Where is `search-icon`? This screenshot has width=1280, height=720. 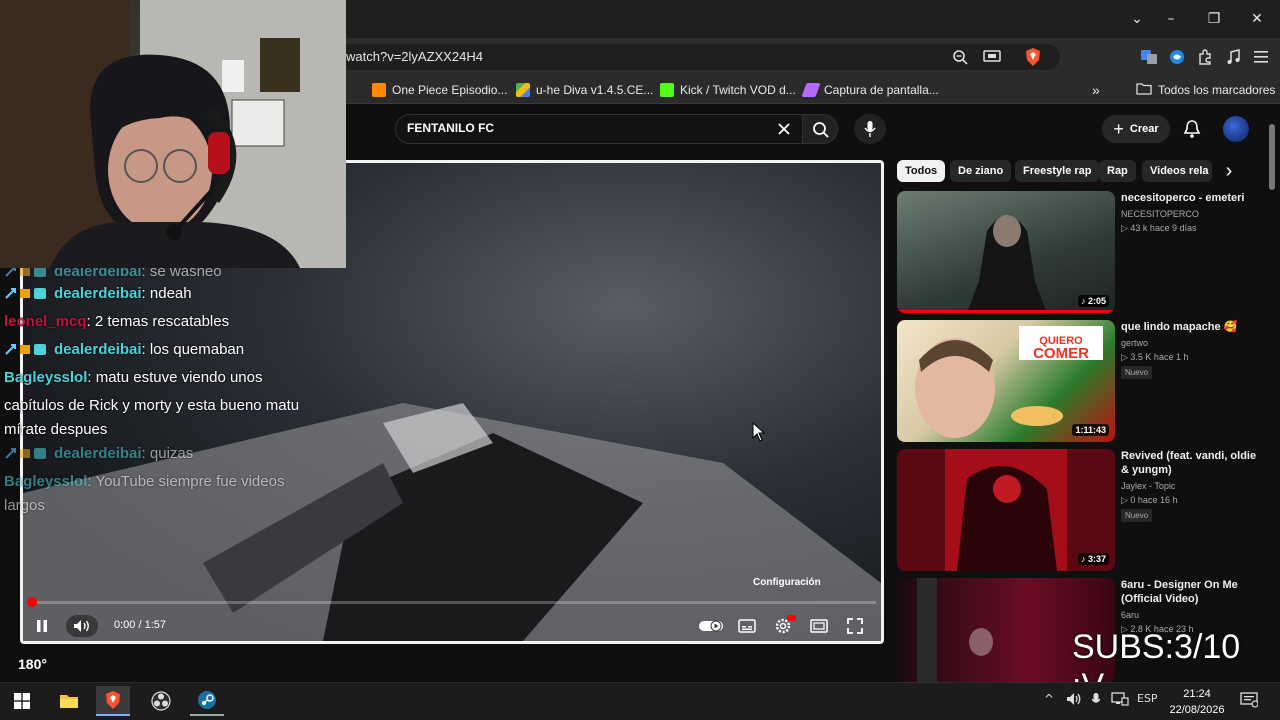
search-icon is located at coordinates (821, 130).